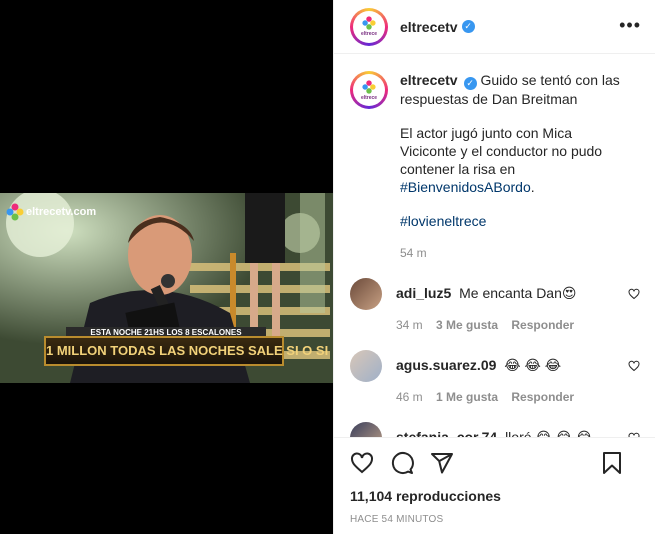 This screenshot has width=655, height=534. I want to click on banner-main: 1 MILLON TODAS LAS NOCHES SALE SI O SI, so click(186, 351).